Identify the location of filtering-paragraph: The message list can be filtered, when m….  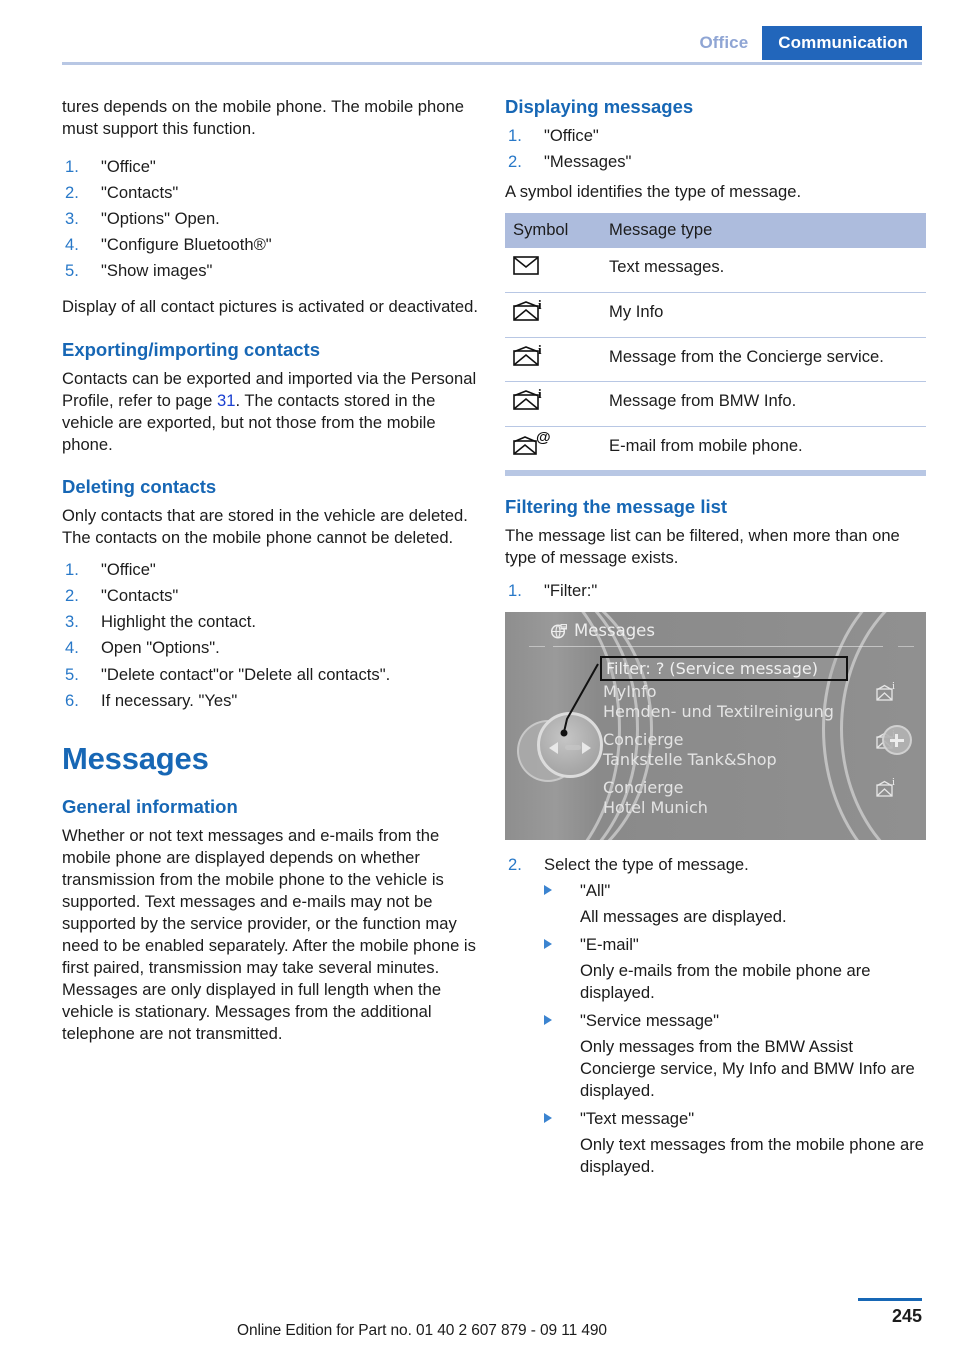
(702, 547).